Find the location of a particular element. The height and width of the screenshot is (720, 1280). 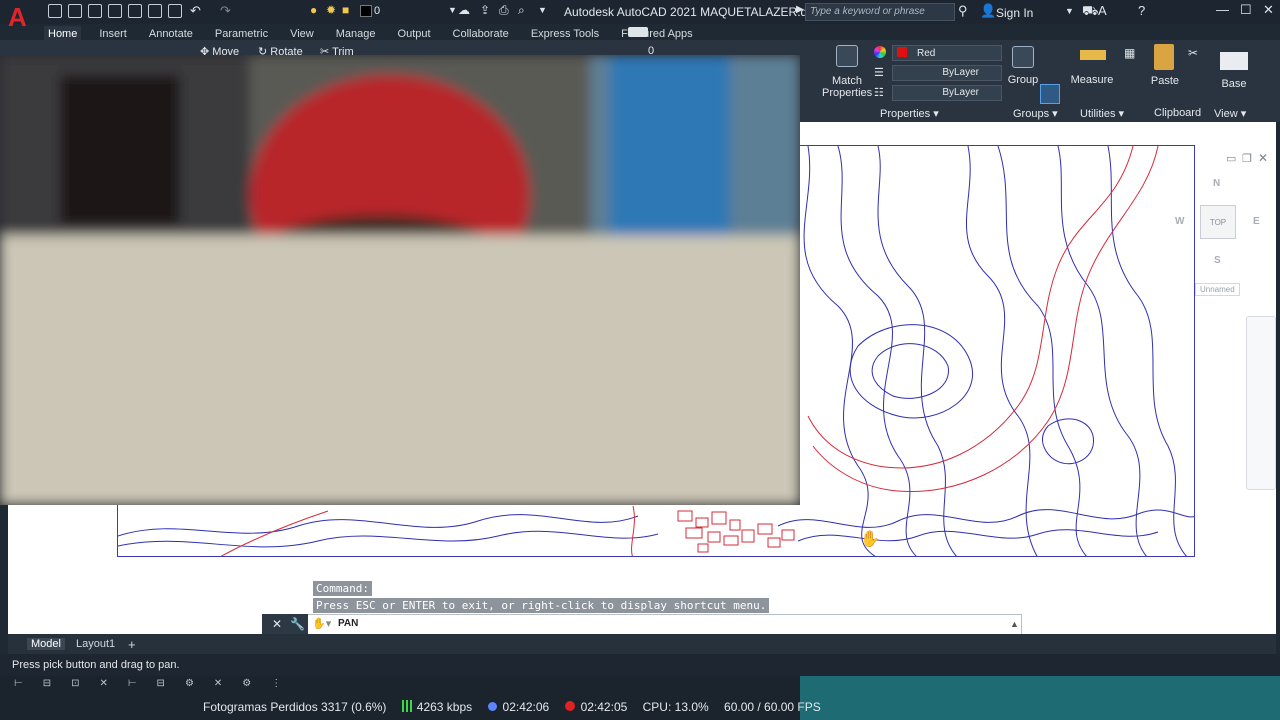

ucs-dropdown: Unnamed is located at coordinates (1217, 289).